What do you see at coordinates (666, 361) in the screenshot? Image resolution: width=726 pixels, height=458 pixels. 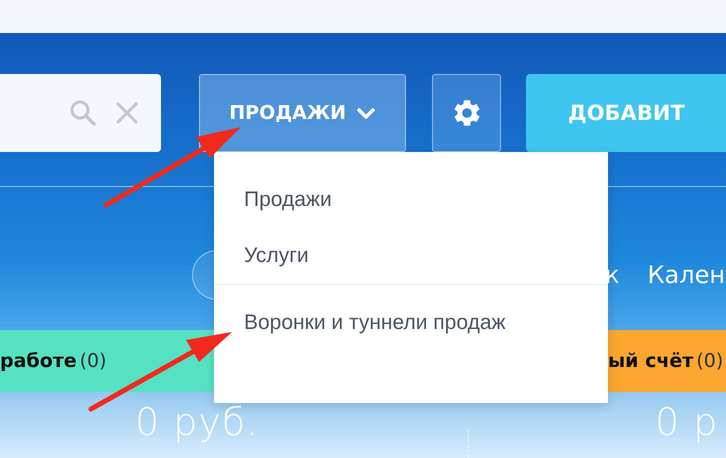 I see `stage-title: ый счёт(0)` at bounding box center [666, 361].